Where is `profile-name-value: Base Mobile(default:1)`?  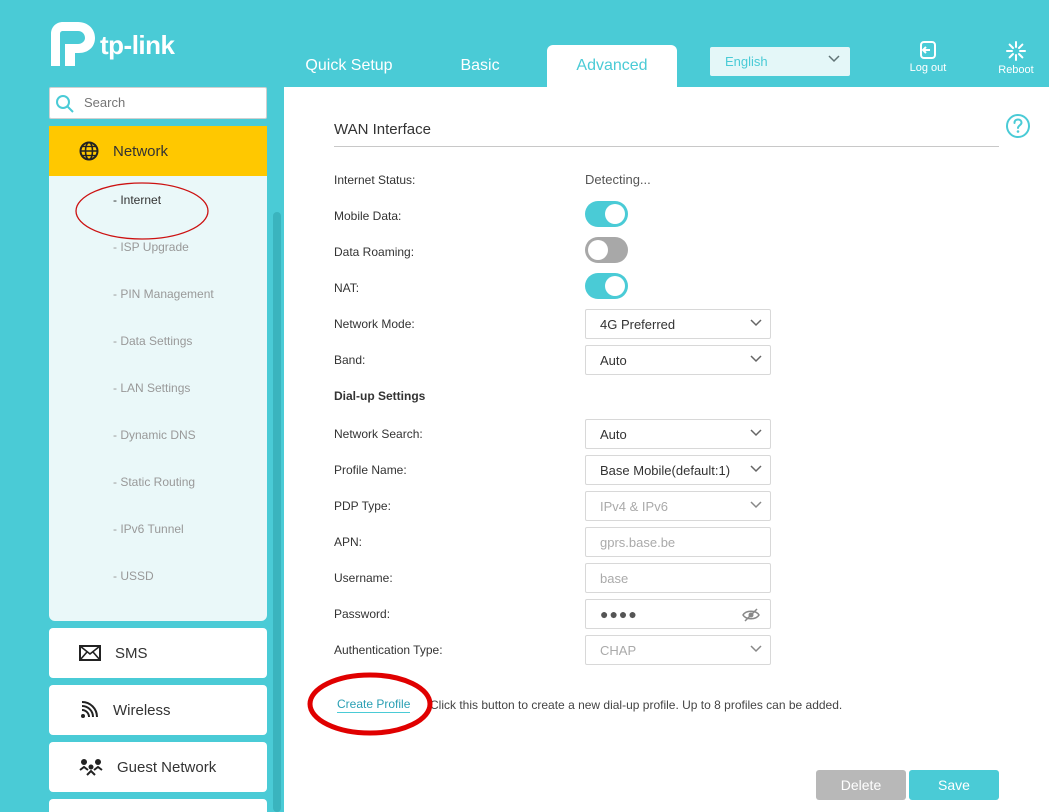
profile-name-value: Base Mobile(default:1) is located at coordinates (665, 470).